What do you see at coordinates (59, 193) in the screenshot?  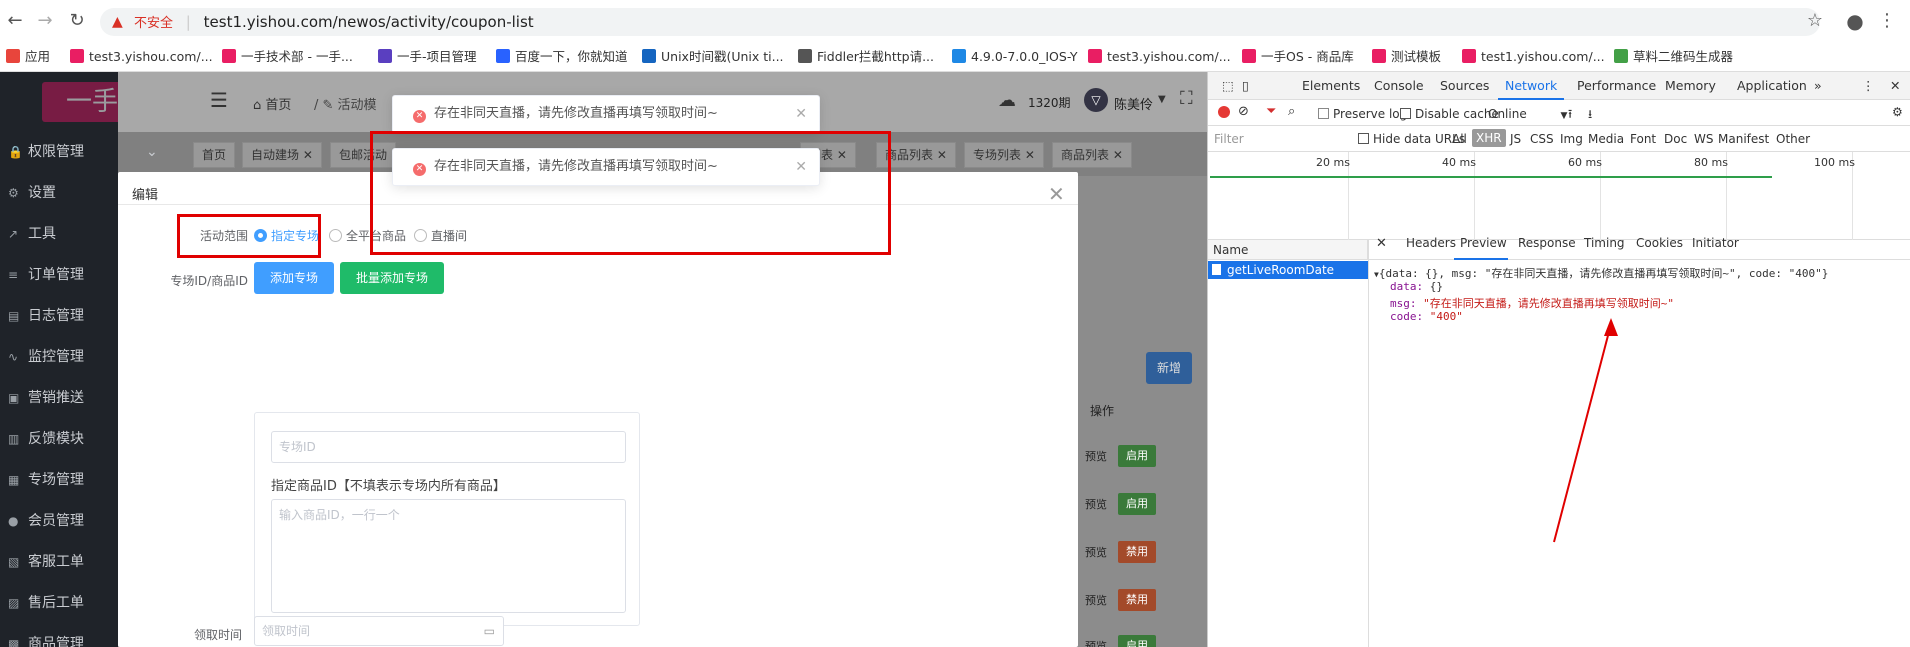 I see `sidebar-item-settings: ⚙ 设置` at bounding box center [59, 193].